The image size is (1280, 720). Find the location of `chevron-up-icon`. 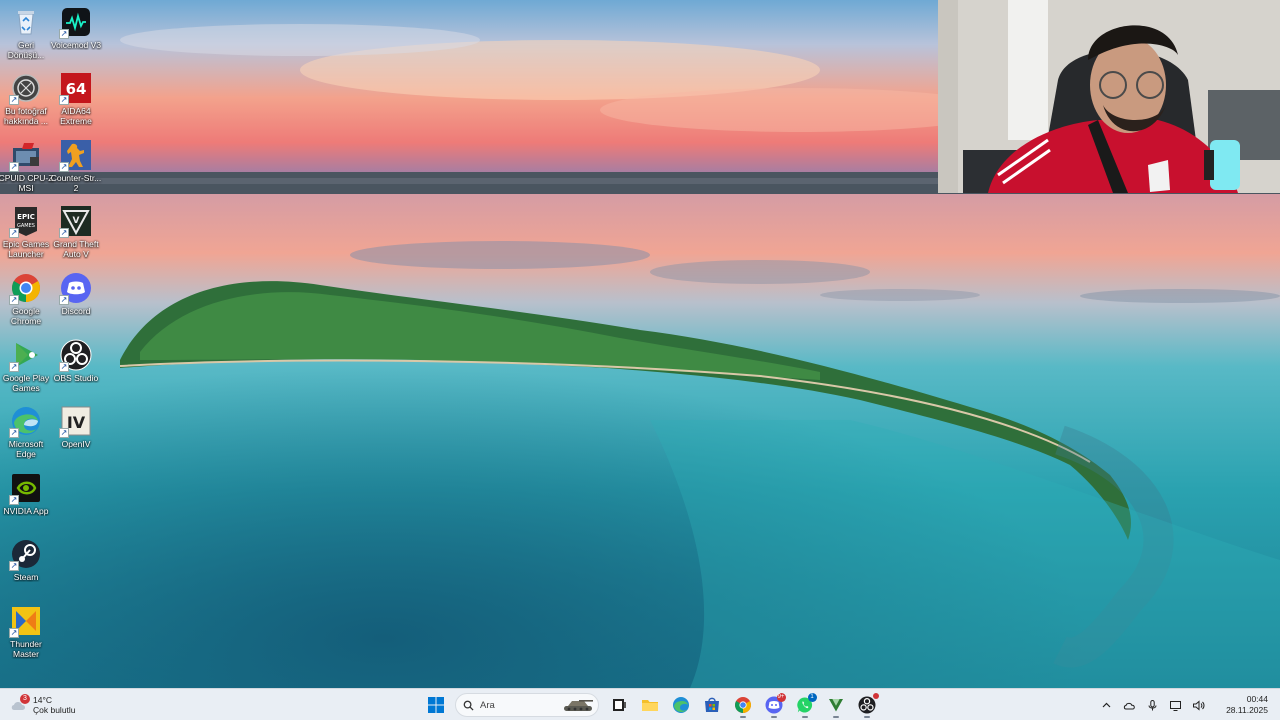

chevron-up-icon is located at coordinates (1106, 704).